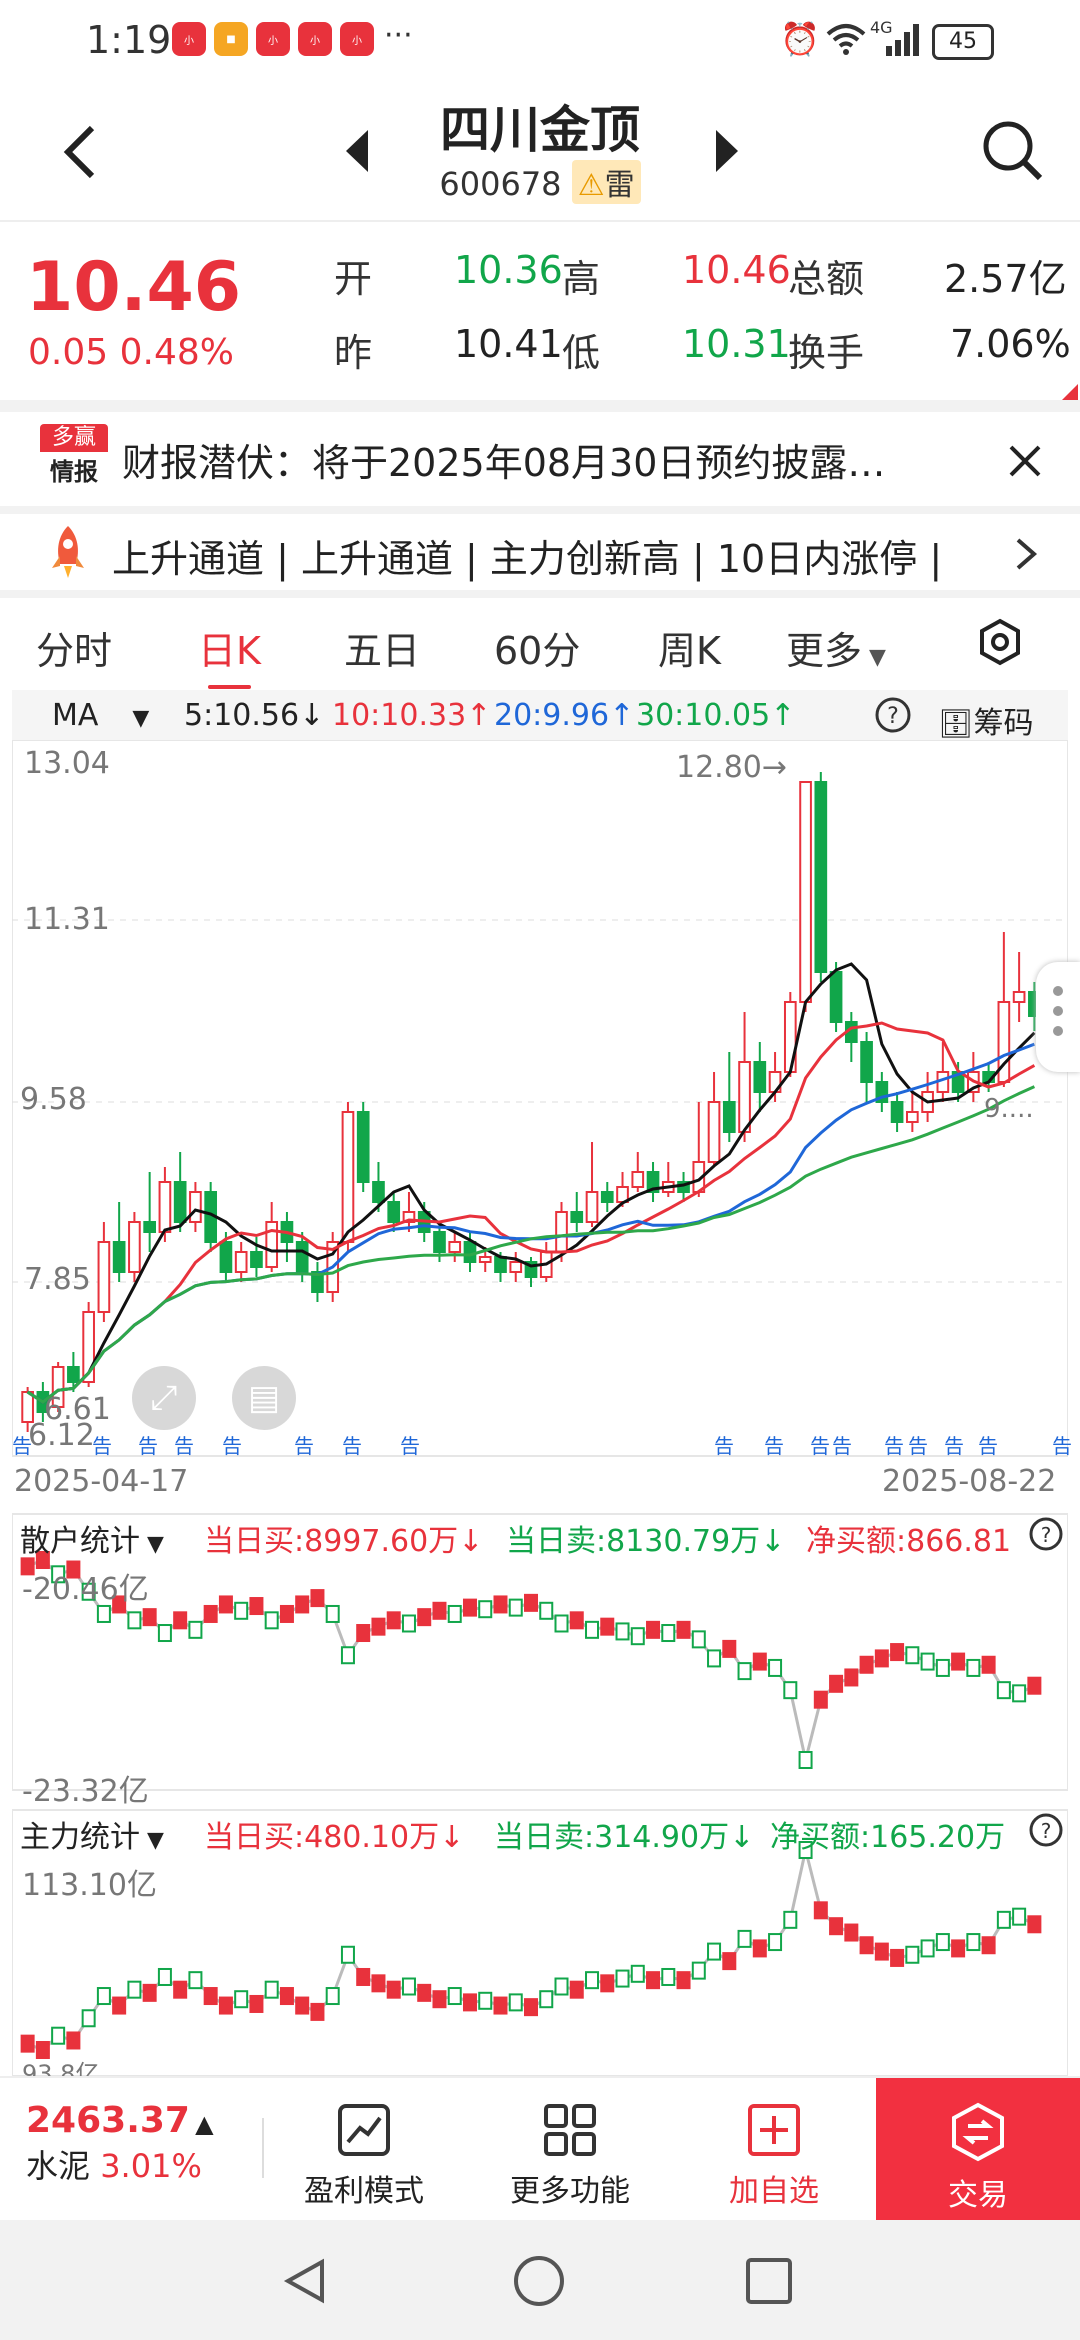  I want to click on side-menu-handle, so click(1058, 1017).